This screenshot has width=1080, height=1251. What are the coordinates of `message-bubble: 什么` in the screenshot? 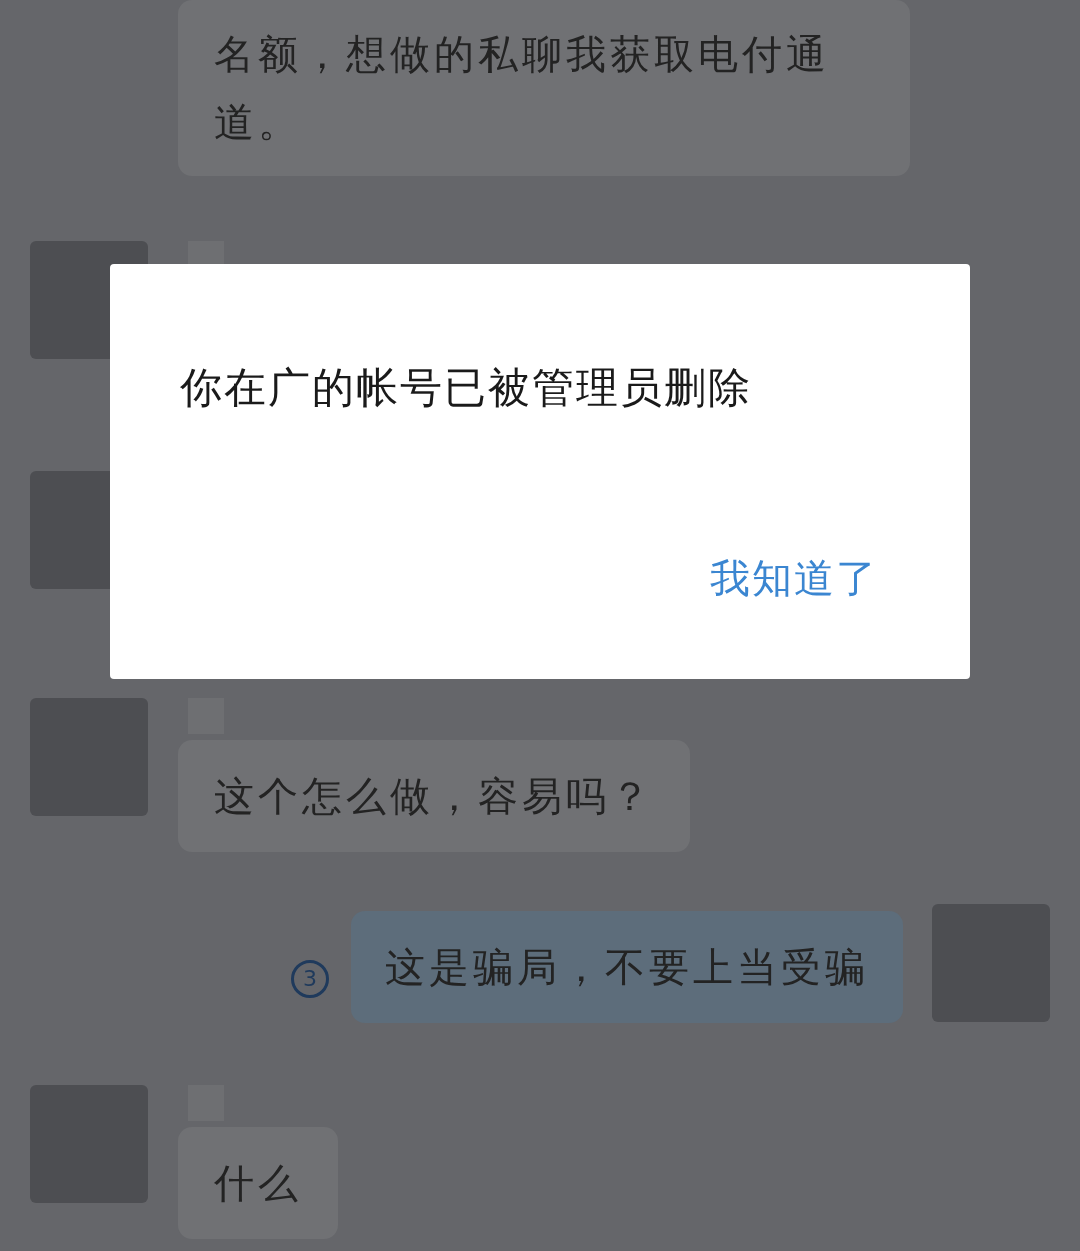 It's located at (258, 1183).